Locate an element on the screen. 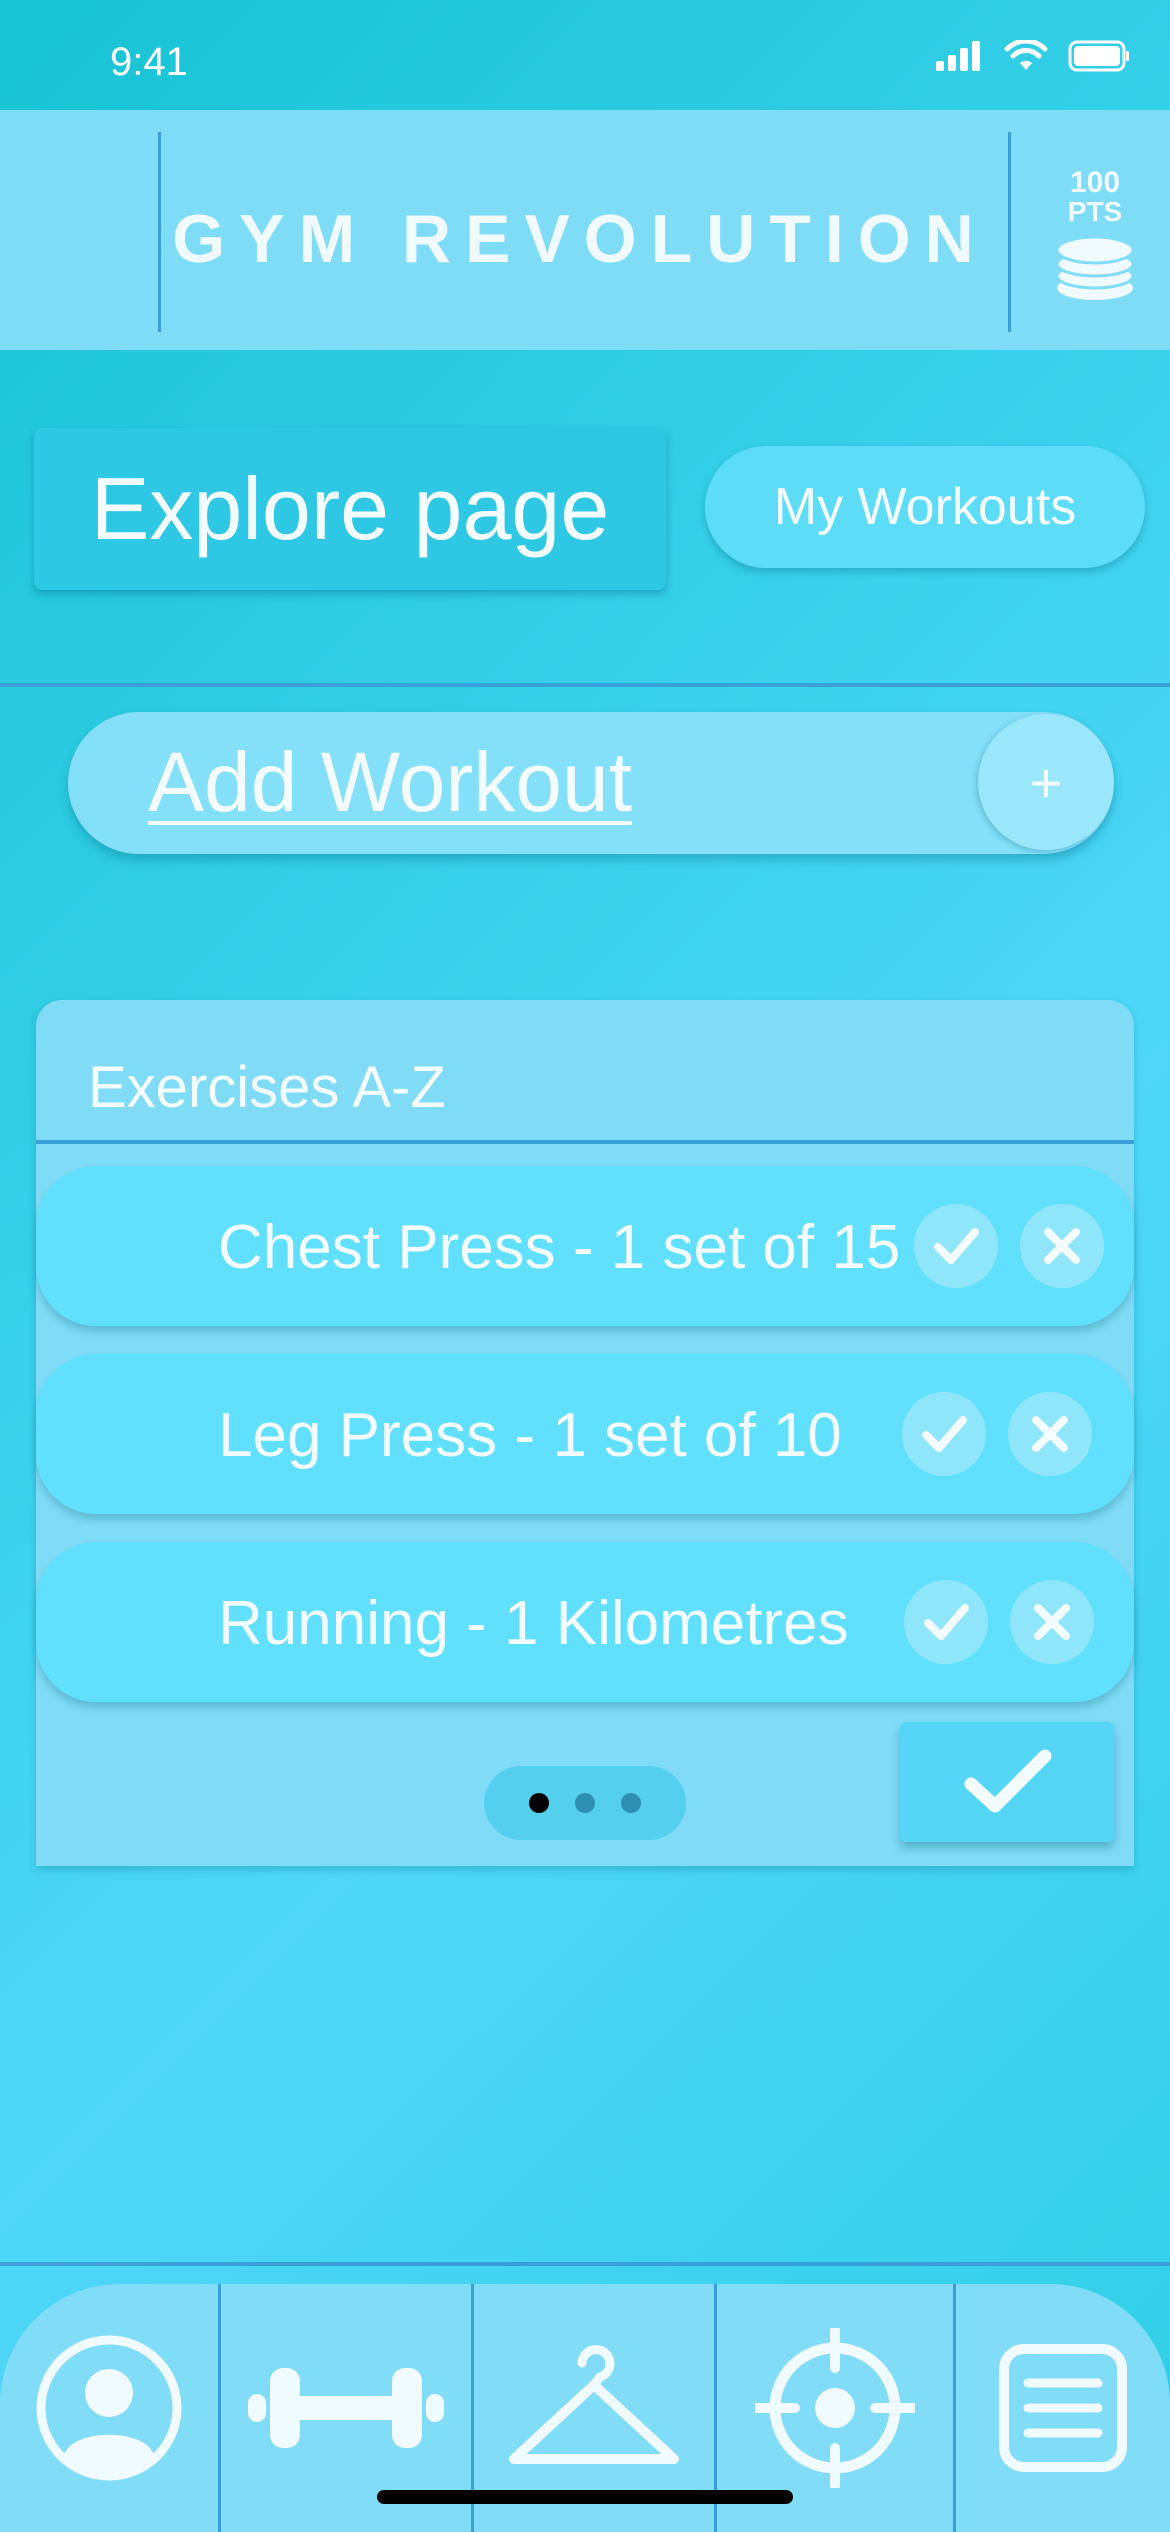 The width and height of the screenshot is (1170, 2532). add-workout-link: Add Workout is located at coordinates (390, 782).